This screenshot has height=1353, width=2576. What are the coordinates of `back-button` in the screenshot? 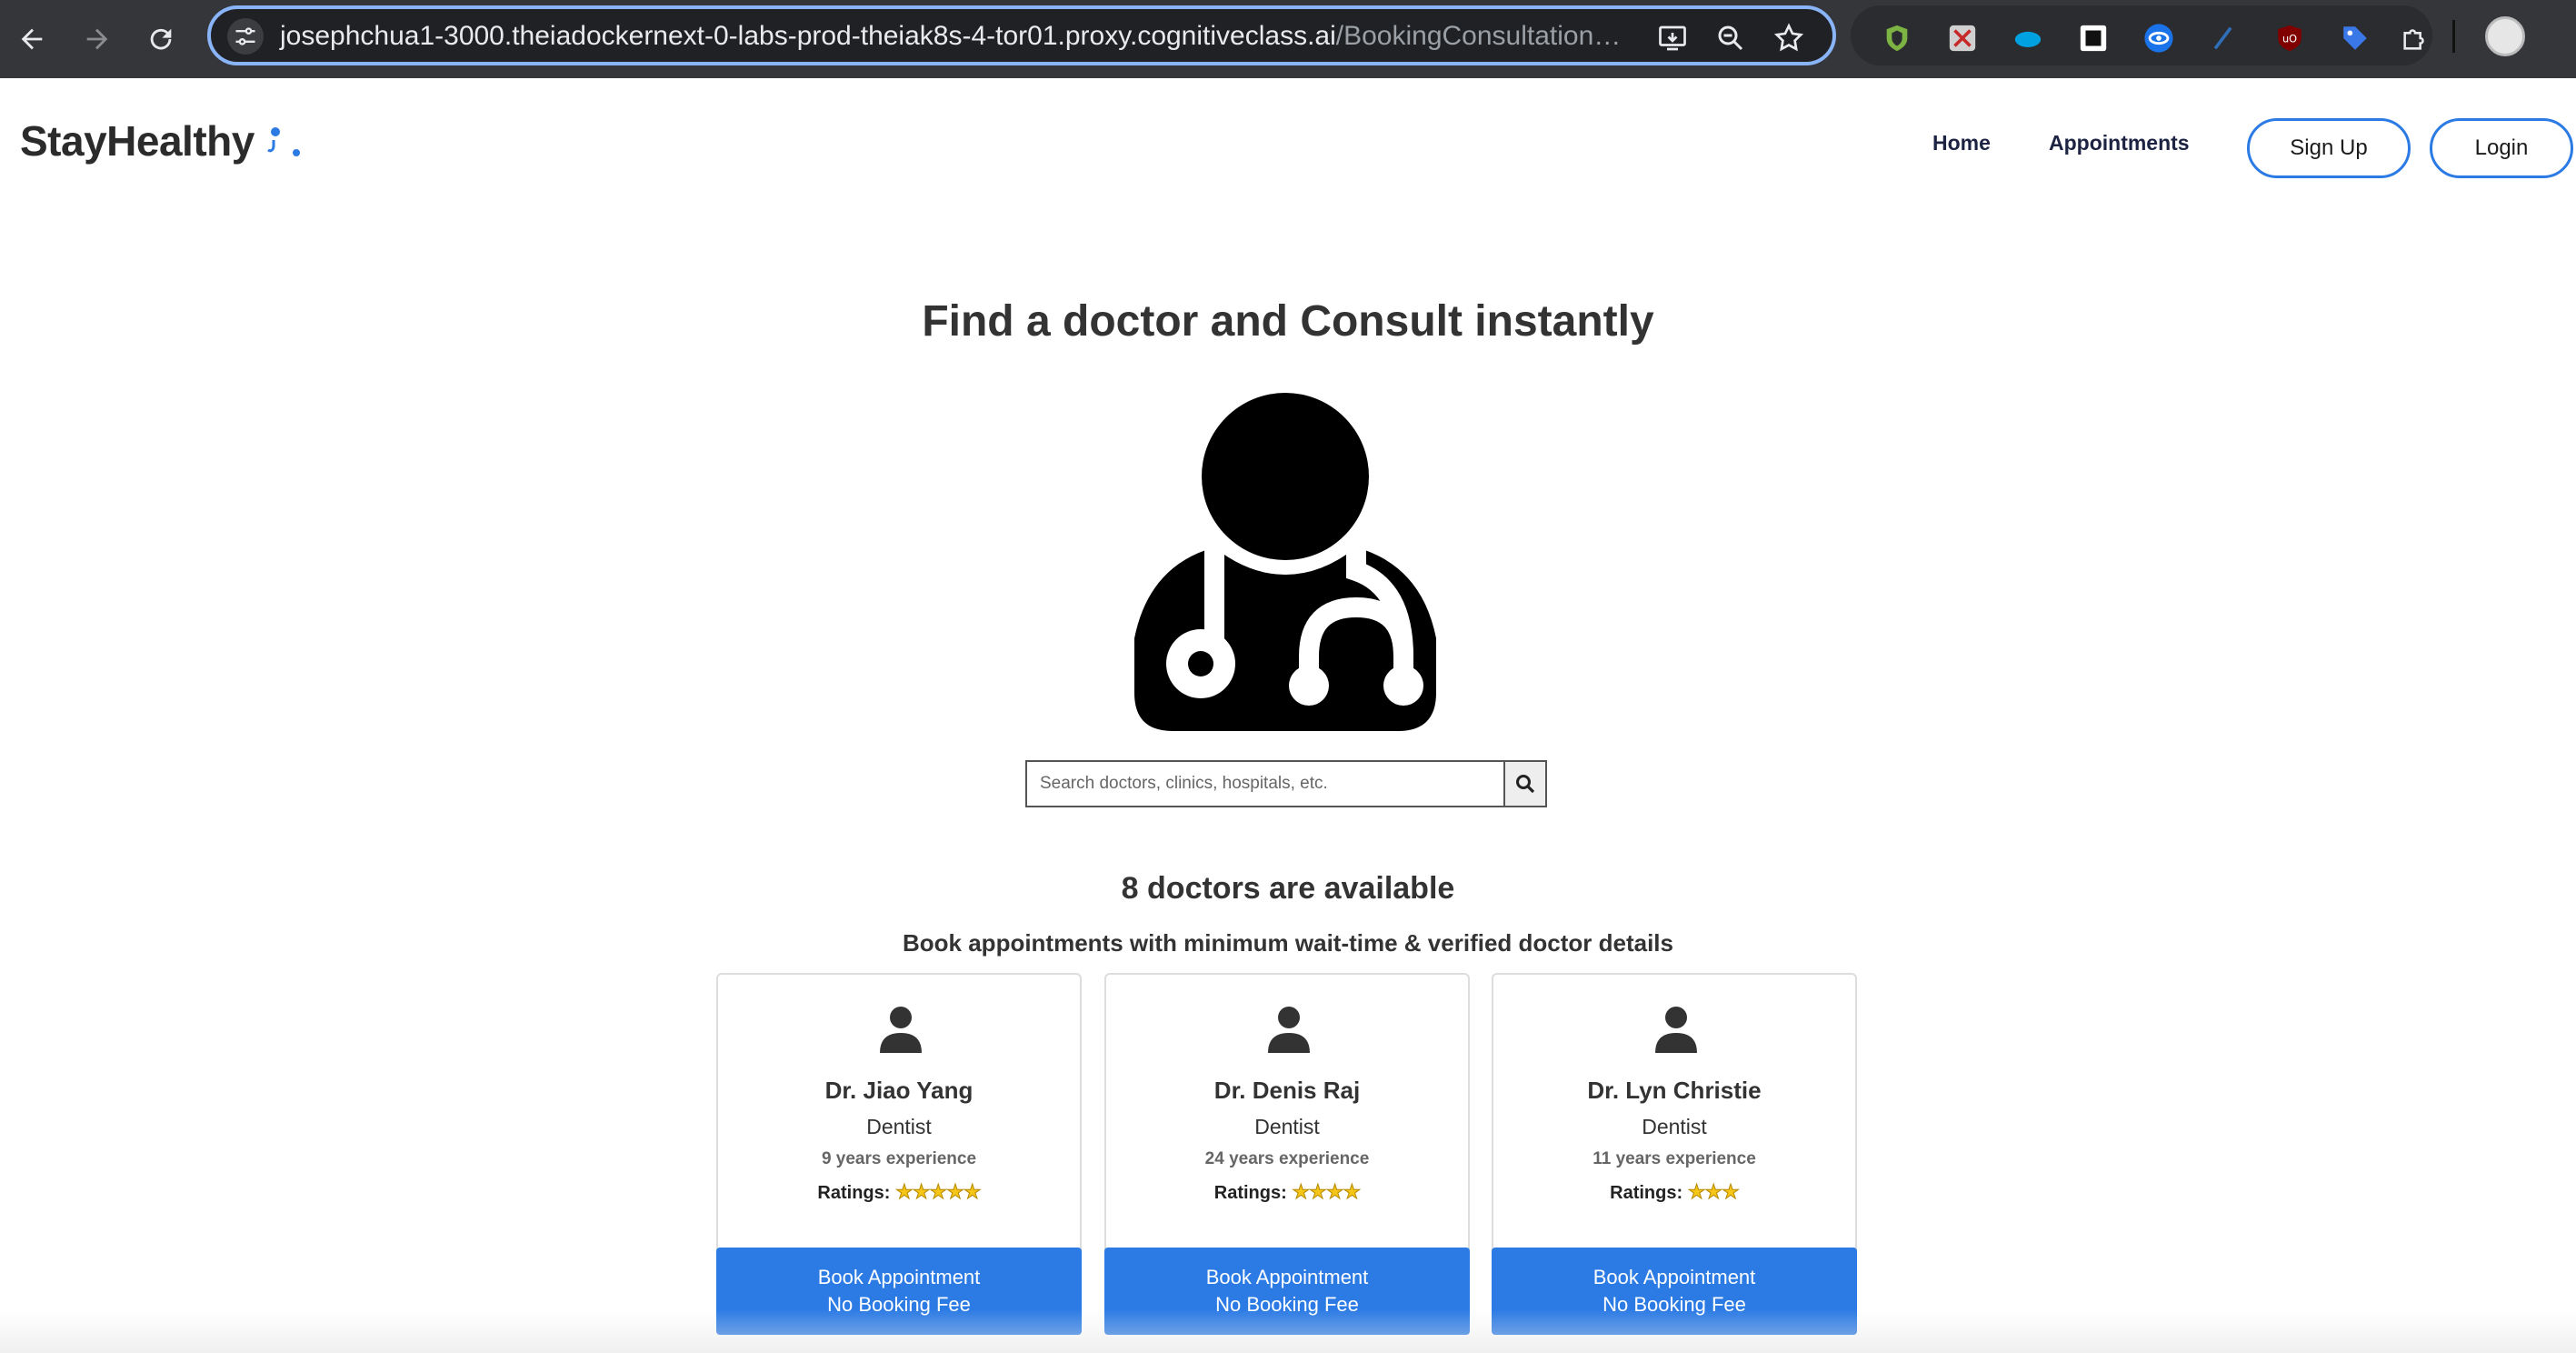 It's located at (32, 39).